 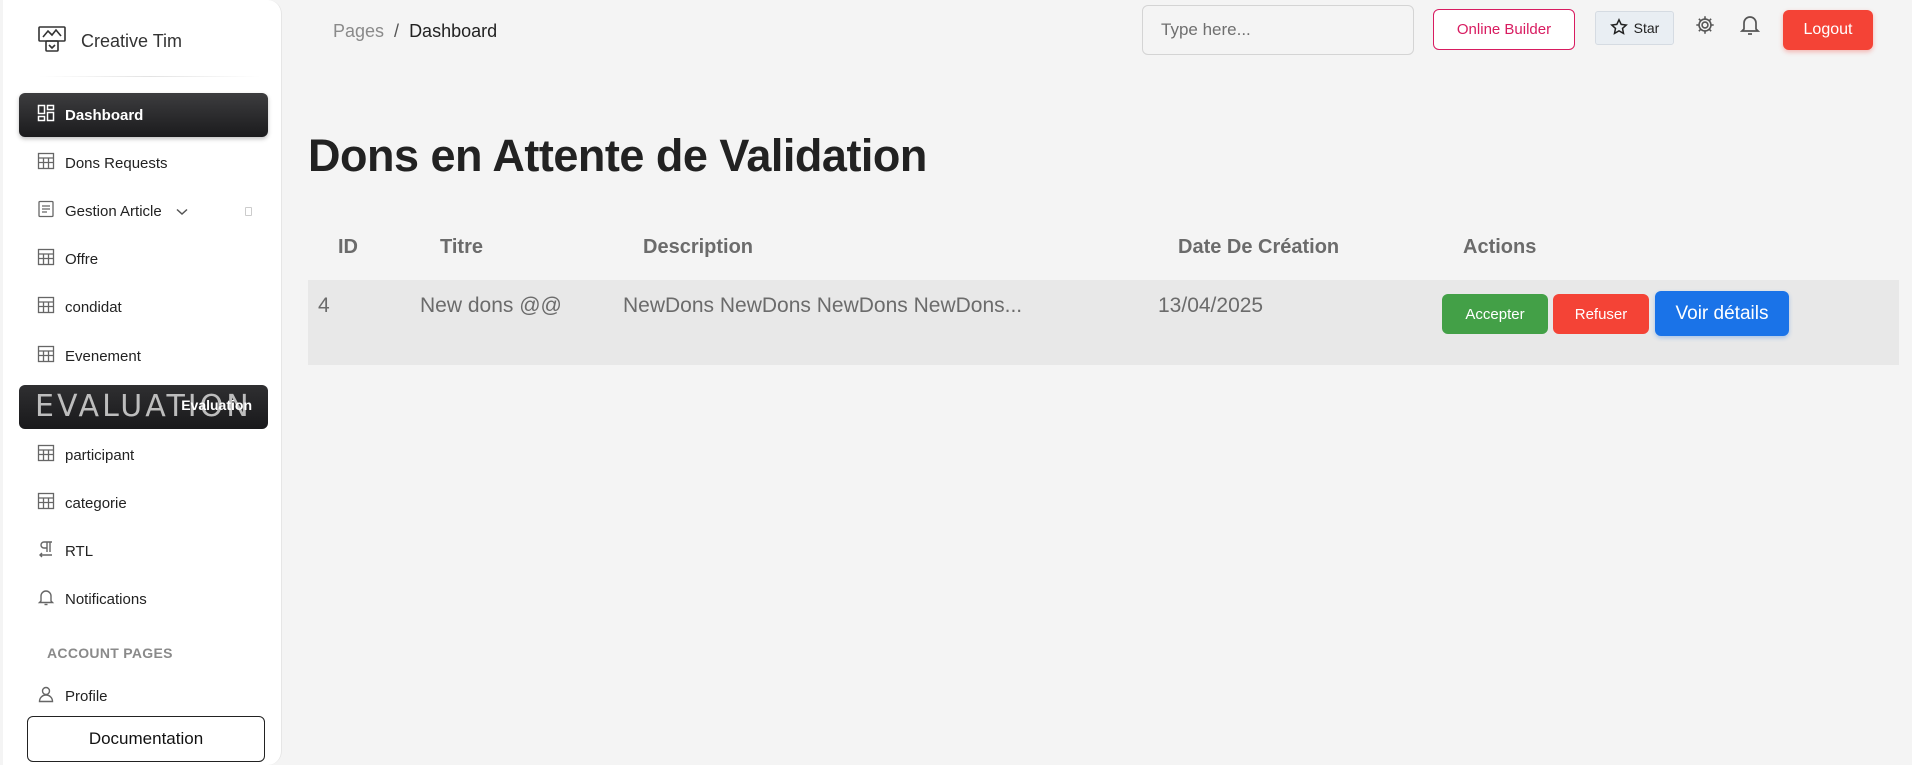 I want to click on logo-icon, so click(x=52, y=41).